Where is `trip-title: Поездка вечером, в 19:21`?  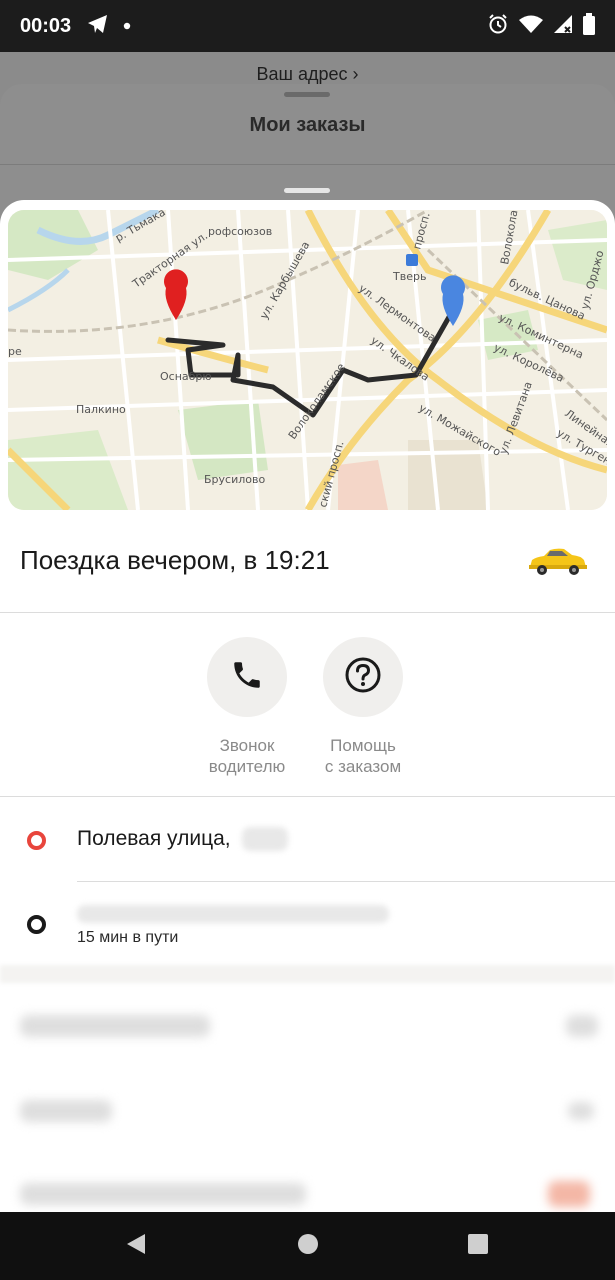 trip-title: Поездка вечером, в 19:21 is located at coordinates (175, 560).